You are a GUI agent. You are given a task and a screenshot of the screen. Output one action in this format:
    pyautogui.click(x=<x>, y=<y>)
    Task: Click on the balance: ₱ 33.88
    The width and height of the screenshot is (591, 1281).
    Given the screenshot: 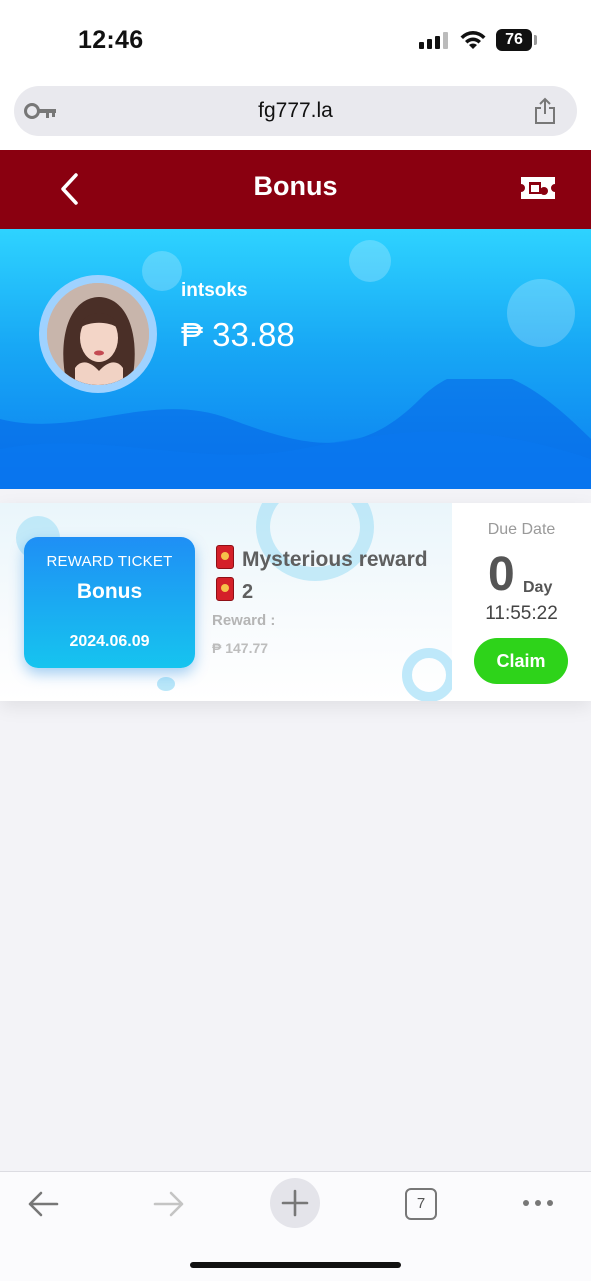 What is the action you would take?
    pyautogui.click(x=238, y=334)
    